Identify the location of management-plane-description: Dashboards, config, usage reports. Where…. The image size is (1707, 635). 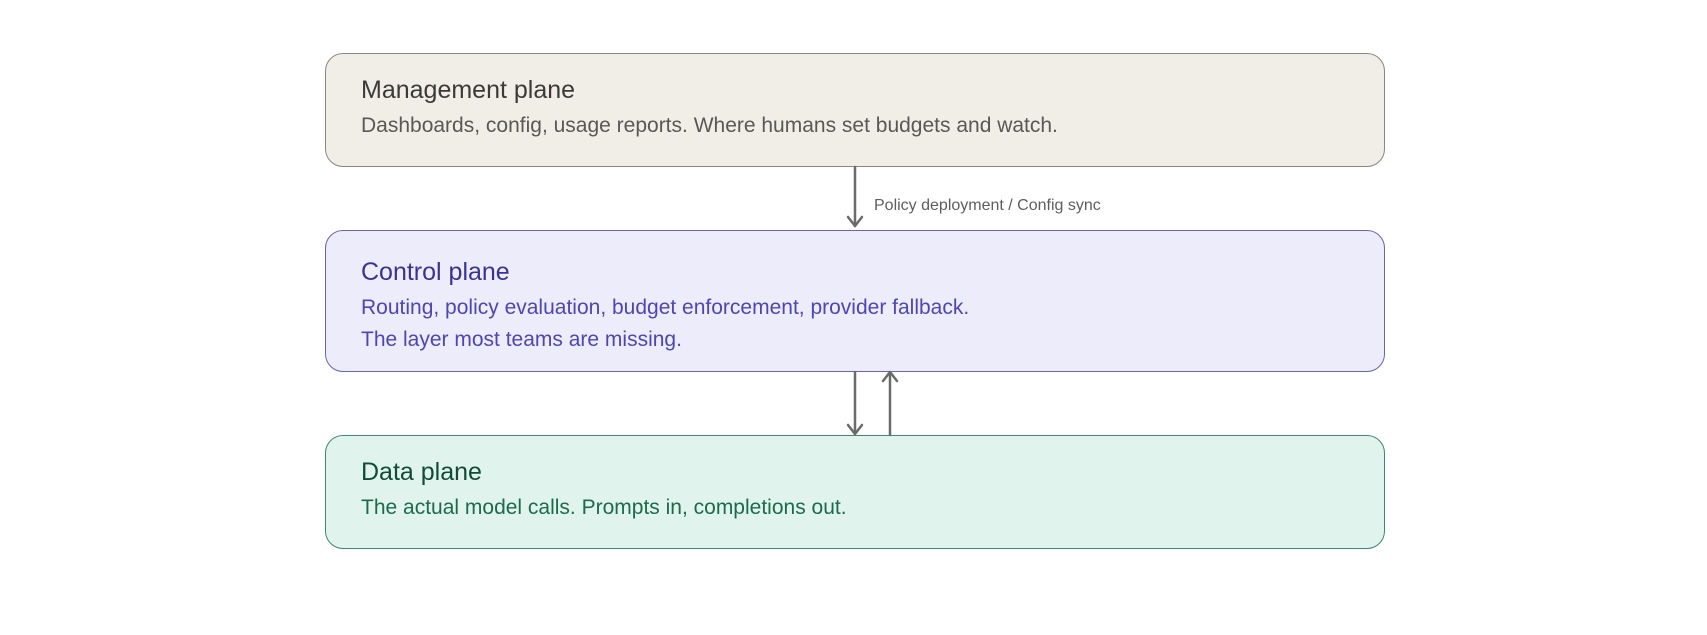
(709, 125).